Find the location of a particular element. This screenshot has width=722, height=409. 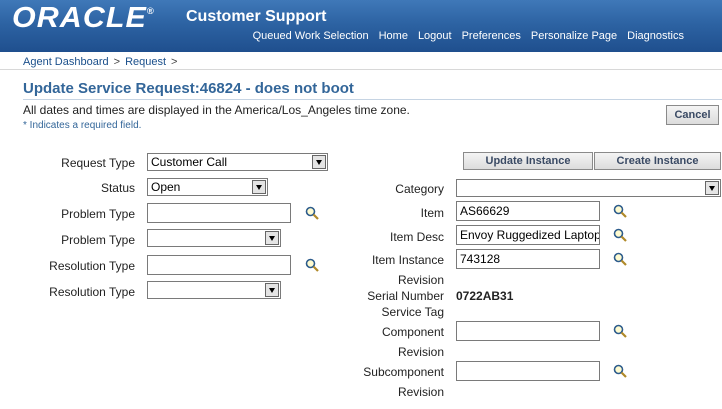

item-instance-label: Item Instance is located at coordinates (407, 260).